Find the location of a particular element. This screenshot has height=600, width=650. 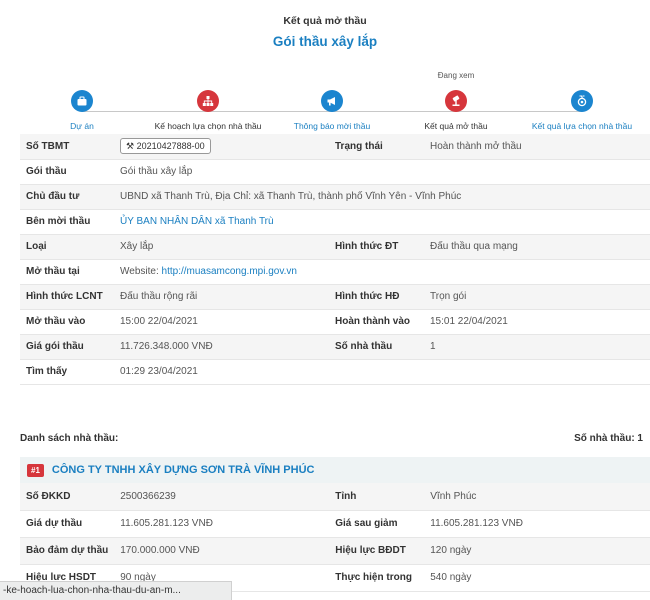

gia-du-thau-value: 11.605.281.123 VNĐ is located at coordinates (222, 524).